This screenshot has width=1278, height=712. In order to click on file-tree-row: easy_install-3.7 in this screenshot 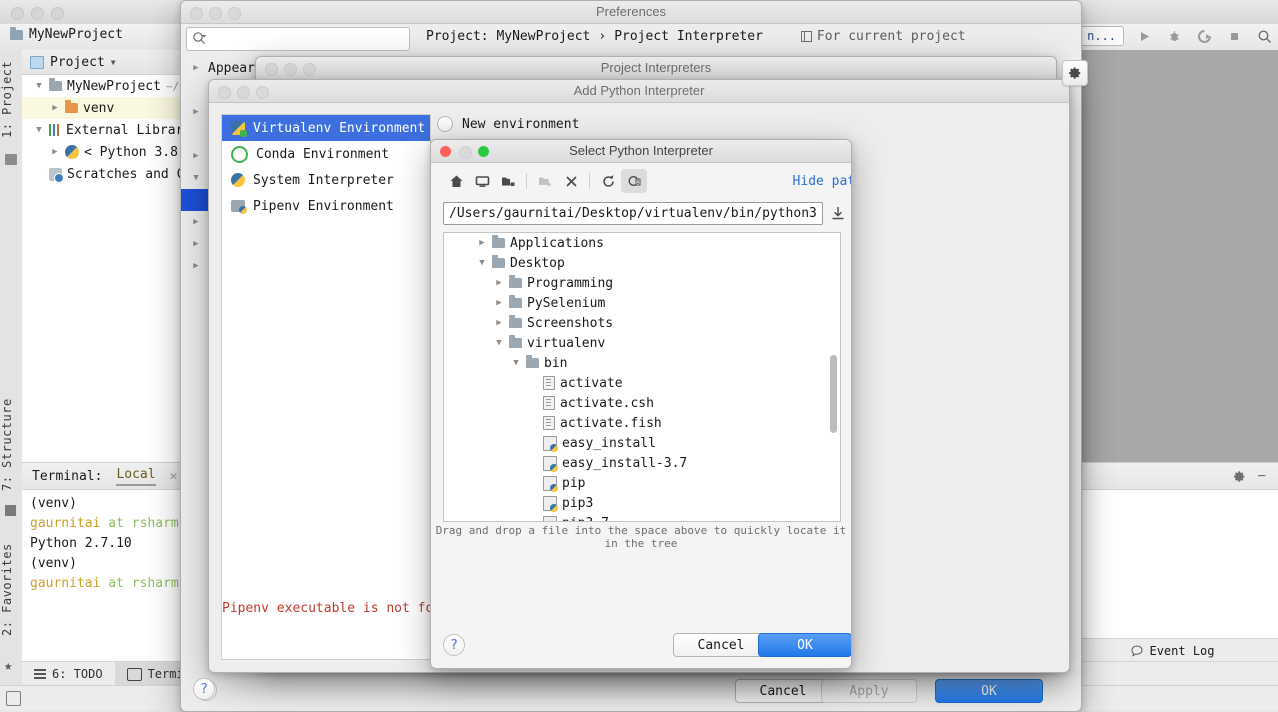, I will do `click(642, 463)`.